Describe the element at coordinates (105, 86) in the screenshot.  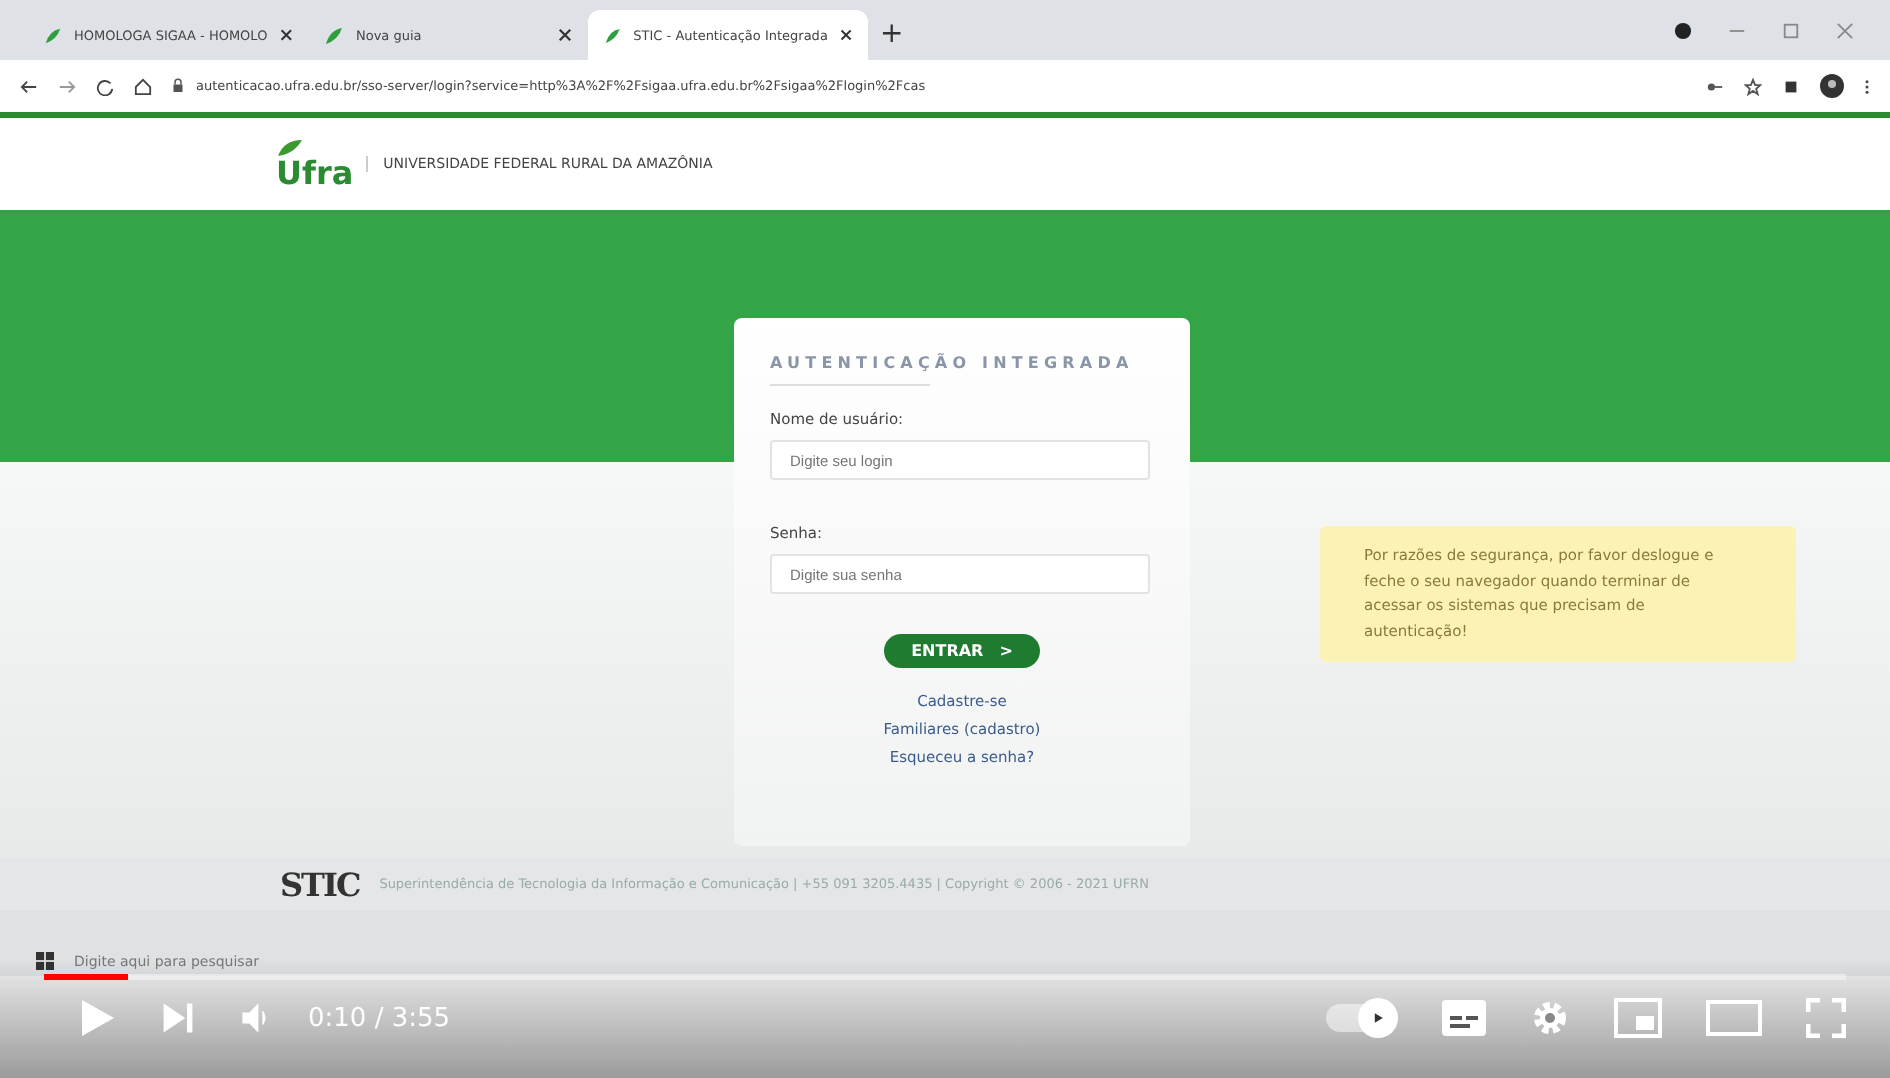
I see `reload-icon` at that location.